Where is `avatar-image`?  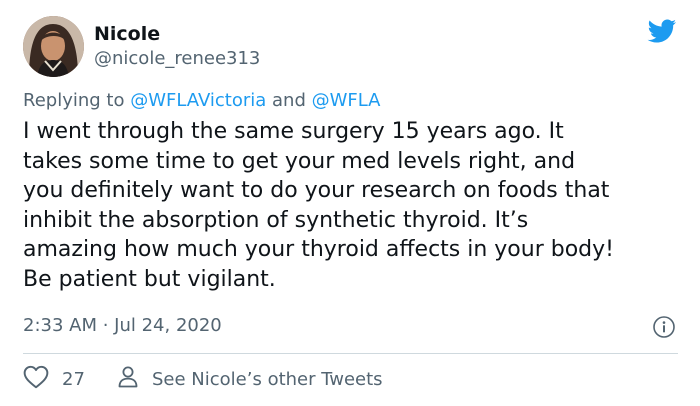
avatar-image is located at coordinates (53, 46).